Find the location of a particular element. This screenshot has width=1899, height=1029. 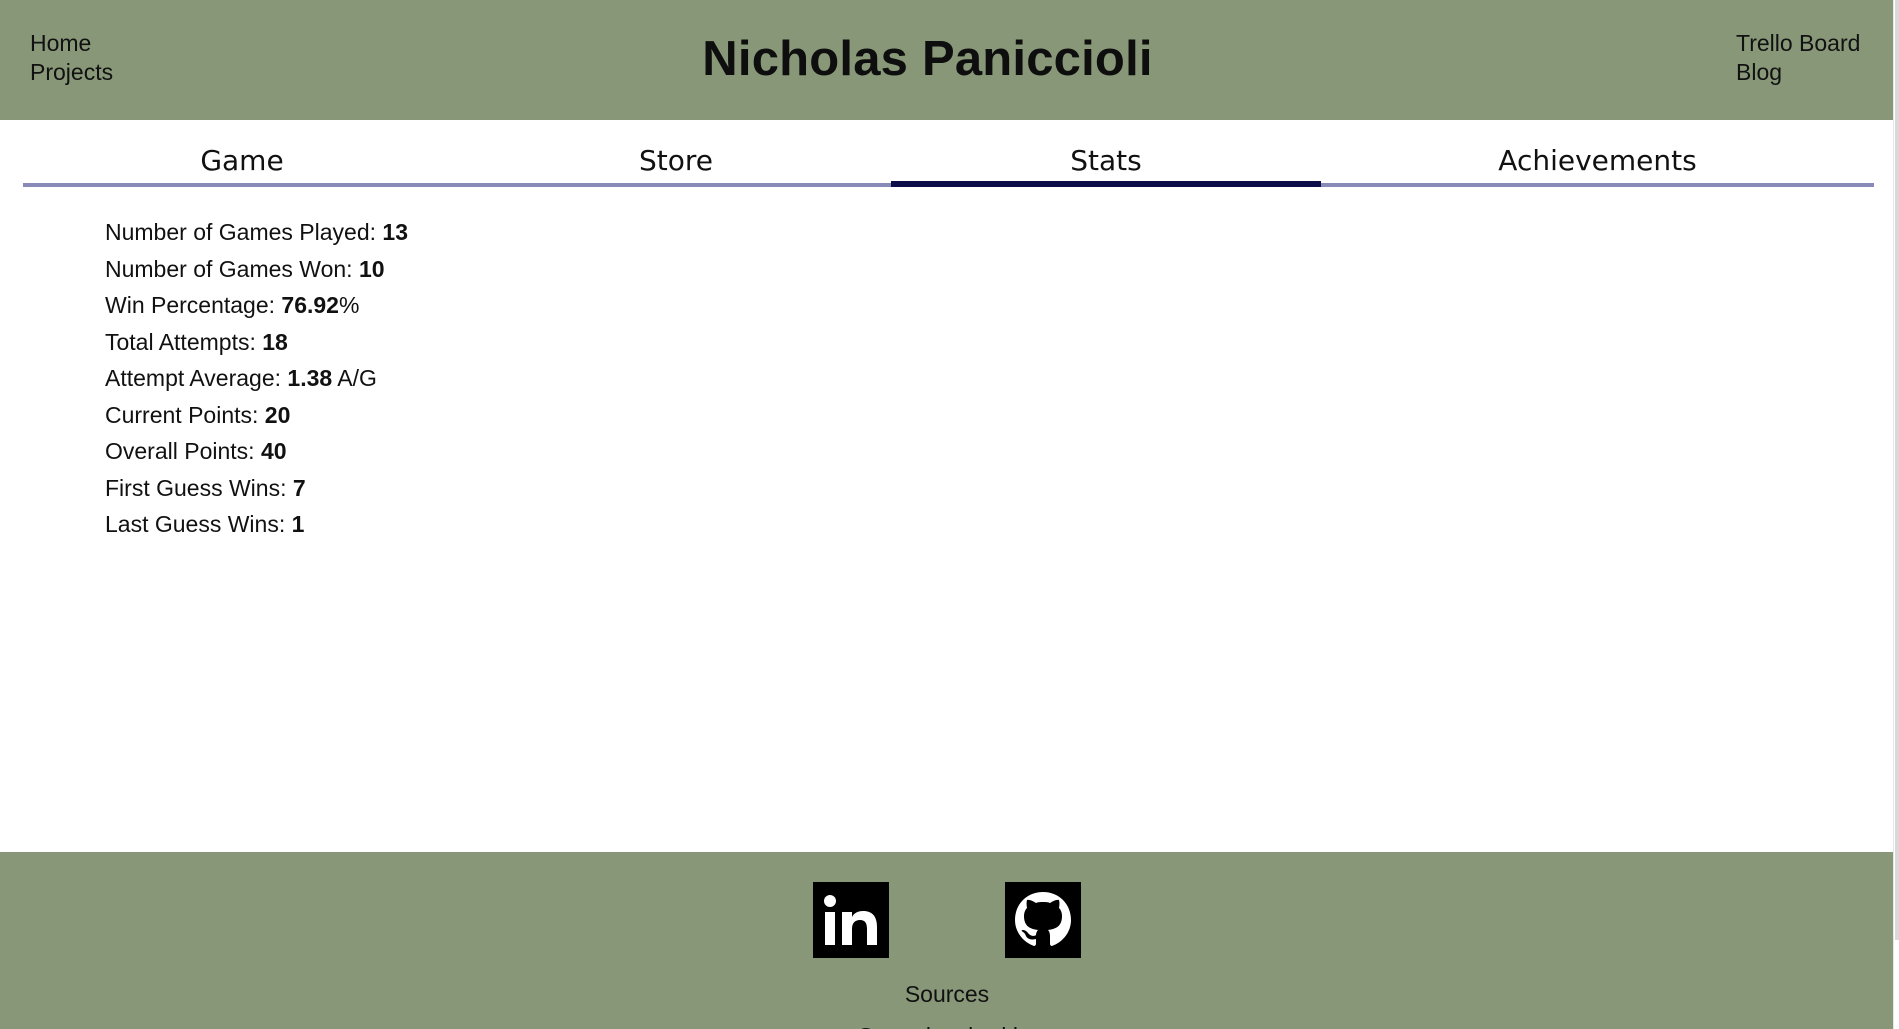

stat-games-won: Number of Games Won: 10 is located at coordinates (256, 269).